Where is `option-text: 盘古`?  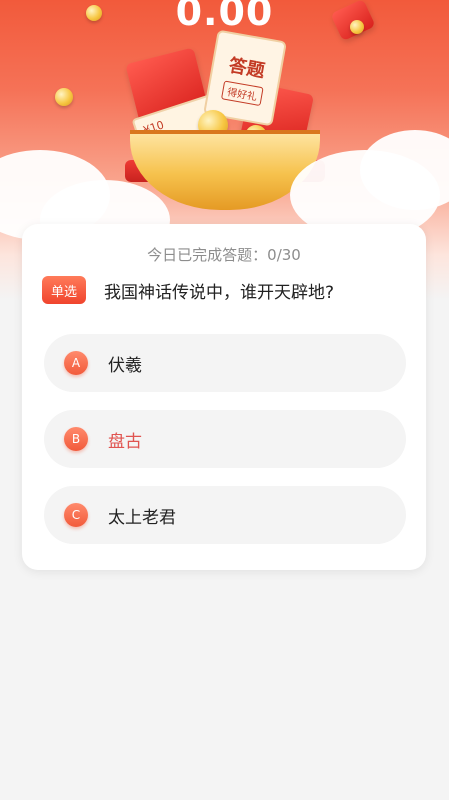 option-text: 盘古 is located at coordinates (125, 441).